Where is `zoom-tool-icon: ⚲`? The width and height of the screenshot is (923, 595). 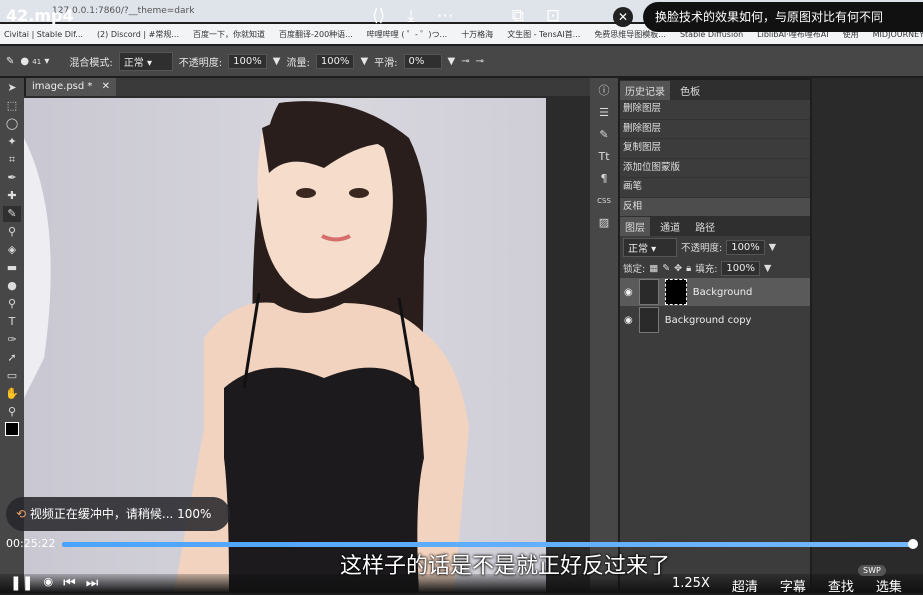
zoom-tool-icon: ⚲ is located at coordinates (12, 412).